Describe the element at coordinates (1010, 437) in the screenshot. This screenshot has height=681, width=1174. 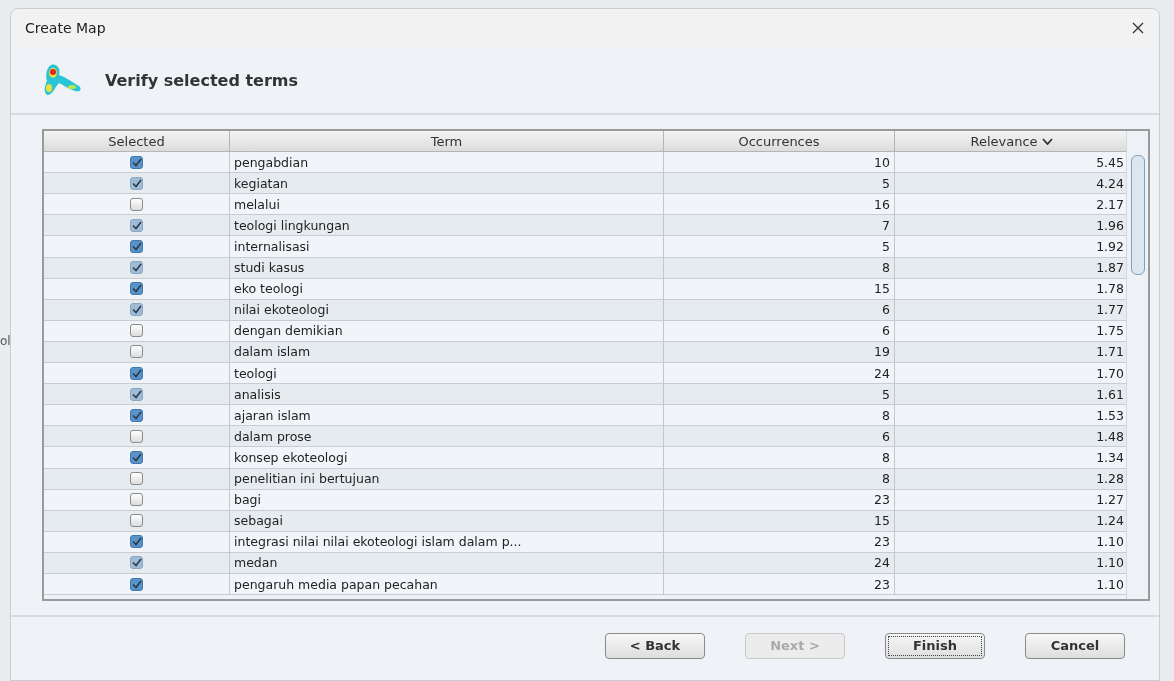
I see `relevance-cell: 1.48` at that location.